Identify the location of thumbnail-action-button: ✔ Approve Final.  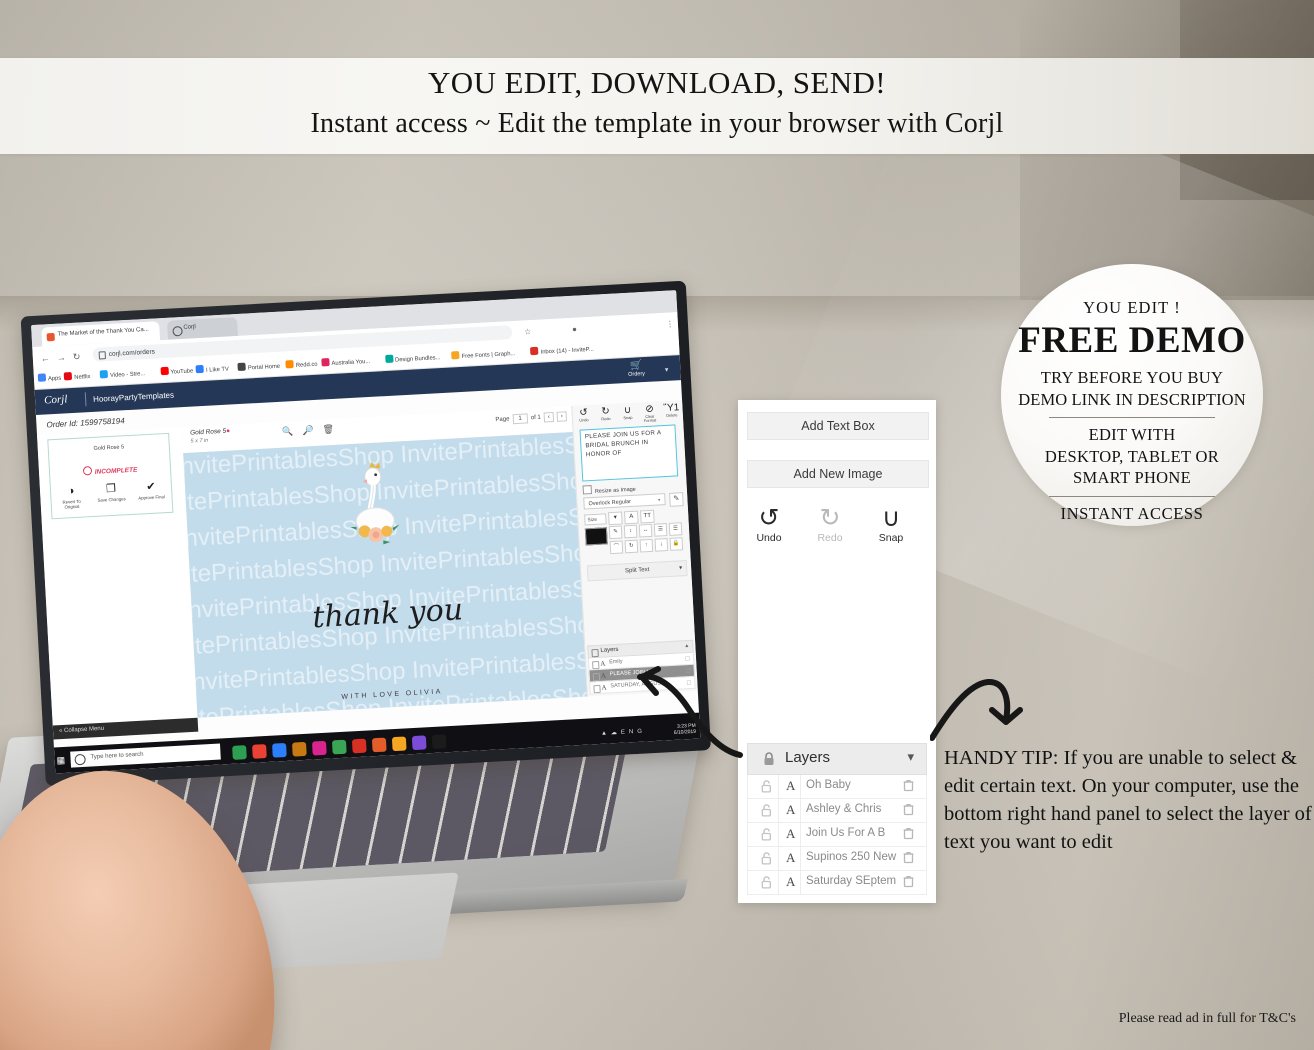
(151, 493).